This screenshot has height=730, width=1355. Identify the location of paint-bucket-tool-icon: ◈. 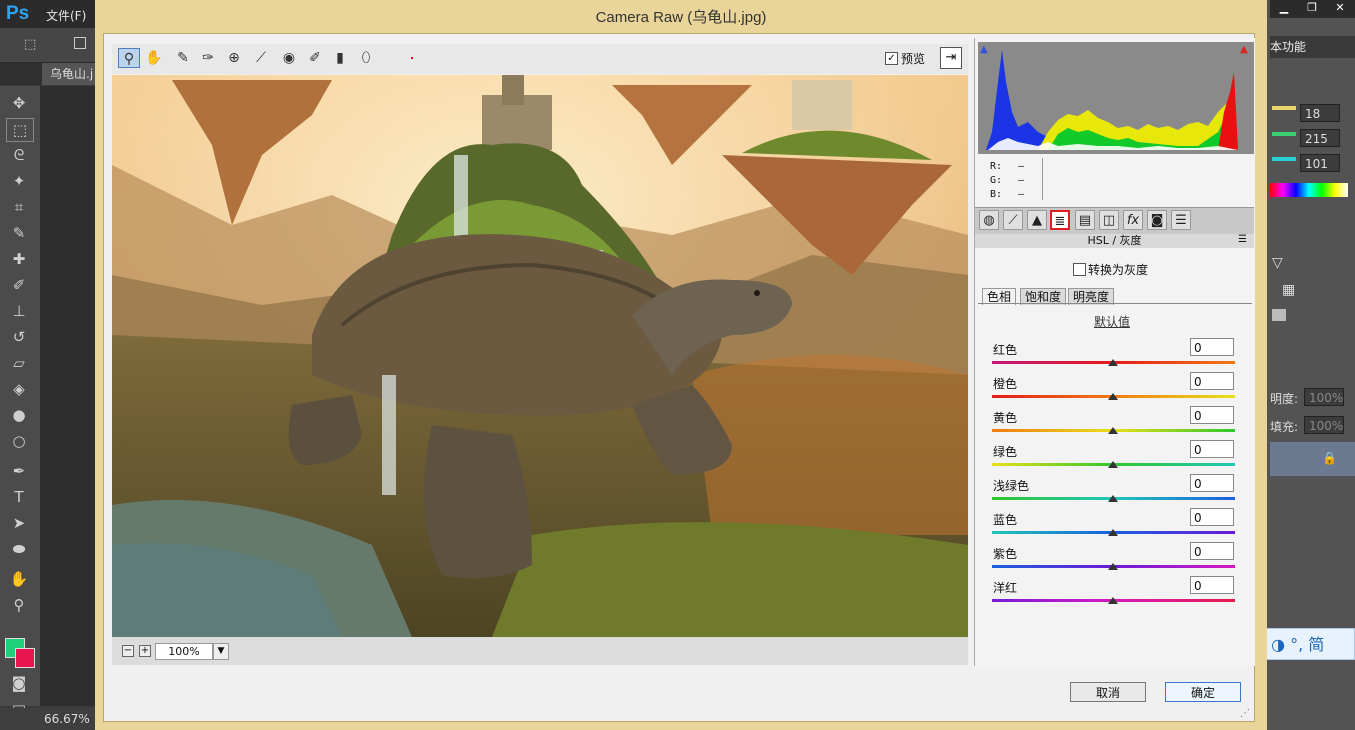
(19, 389).